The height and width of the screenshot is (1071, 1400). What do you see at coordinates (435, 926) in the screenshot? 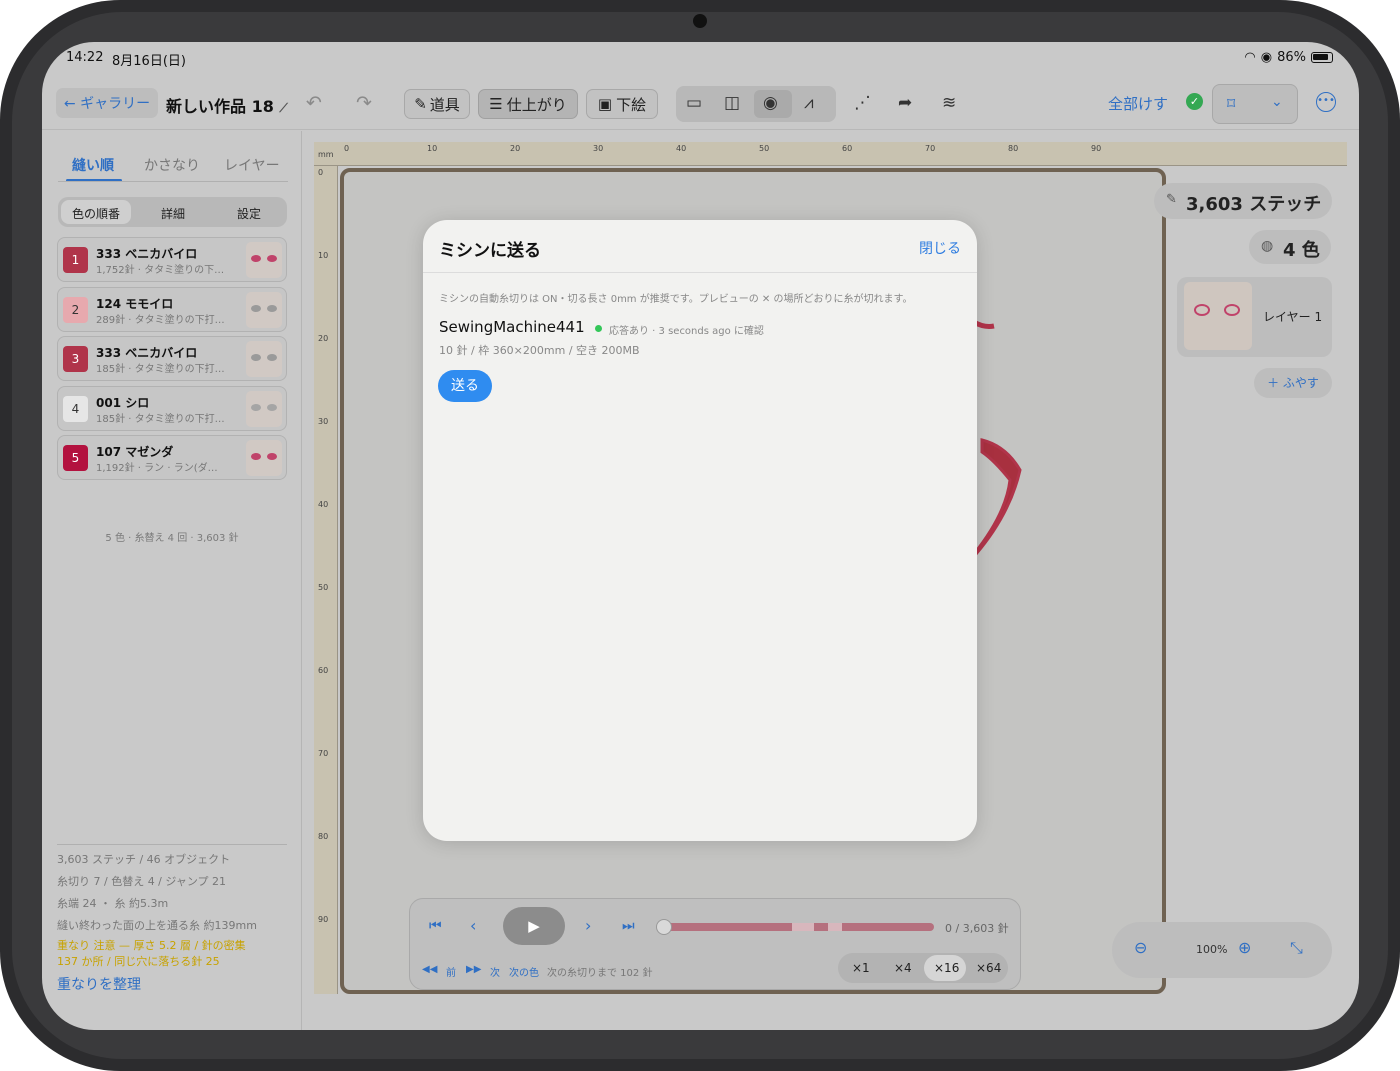
I see `skip-start-icon: ⏮` at bounding box center [435, 926].